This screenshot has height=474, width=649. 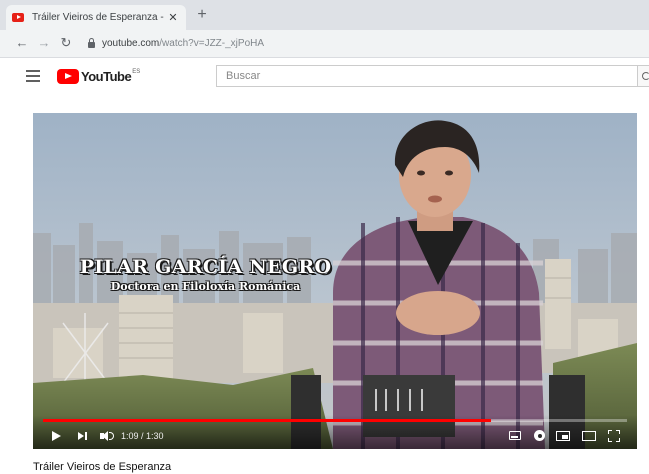 What do you see at coordinates (91, 43) in the screenshot?
I see `lock-icon` at bounding box center [91, 43].